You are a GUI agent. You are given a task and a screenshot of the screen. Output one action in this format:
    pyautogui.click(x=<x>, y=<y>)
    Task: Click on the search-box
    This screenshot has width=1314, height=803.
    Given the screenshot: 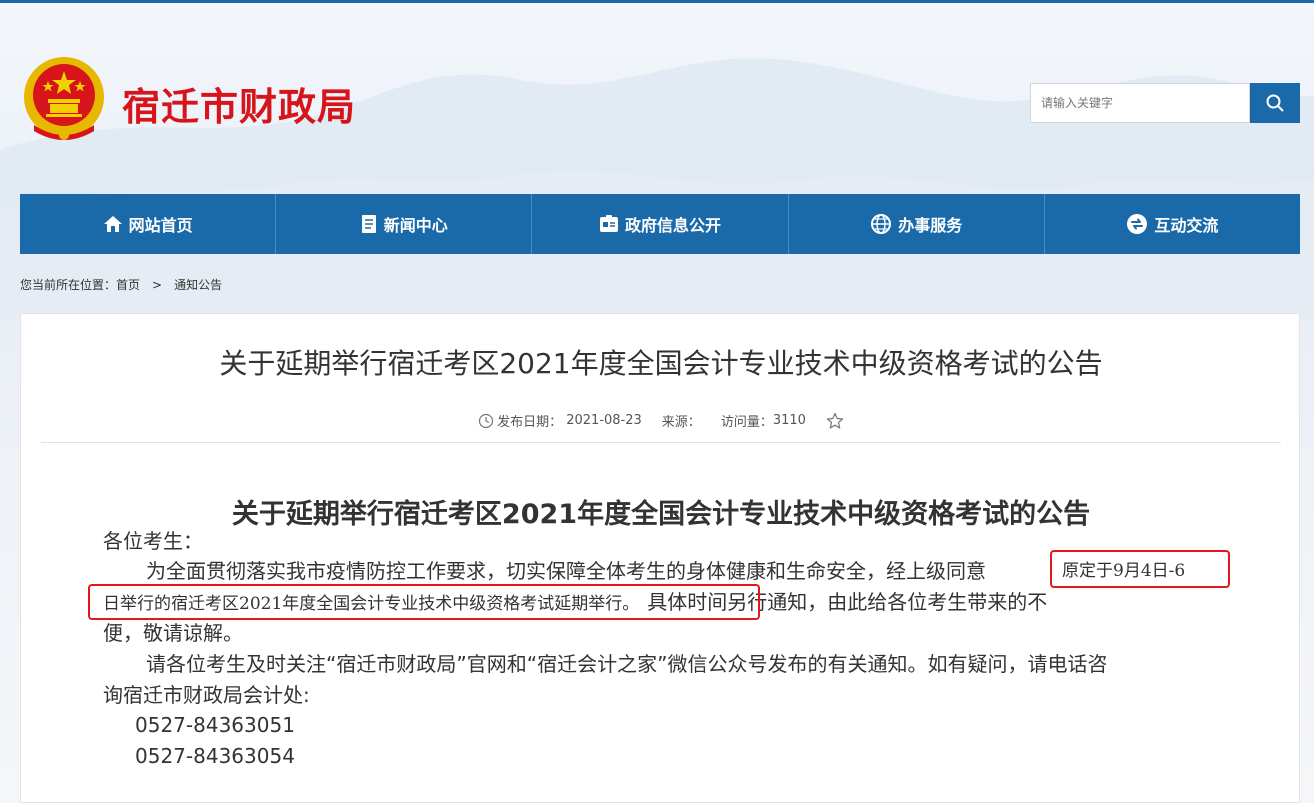 What is the action you would take?
    pyautogui.click(x=1165, y=103)
    